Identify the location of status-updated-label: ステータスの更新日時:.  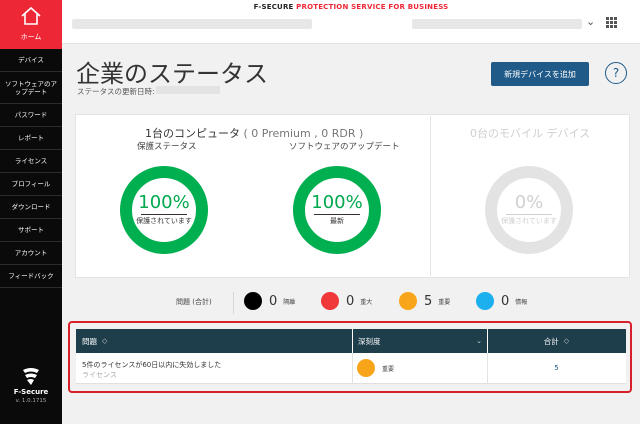
(116, 91).